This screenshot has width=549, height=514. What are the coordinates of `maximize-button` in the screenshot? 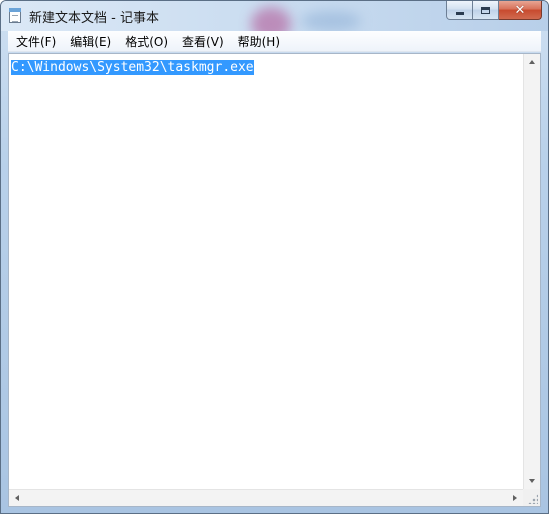 It's located at (486, 10).